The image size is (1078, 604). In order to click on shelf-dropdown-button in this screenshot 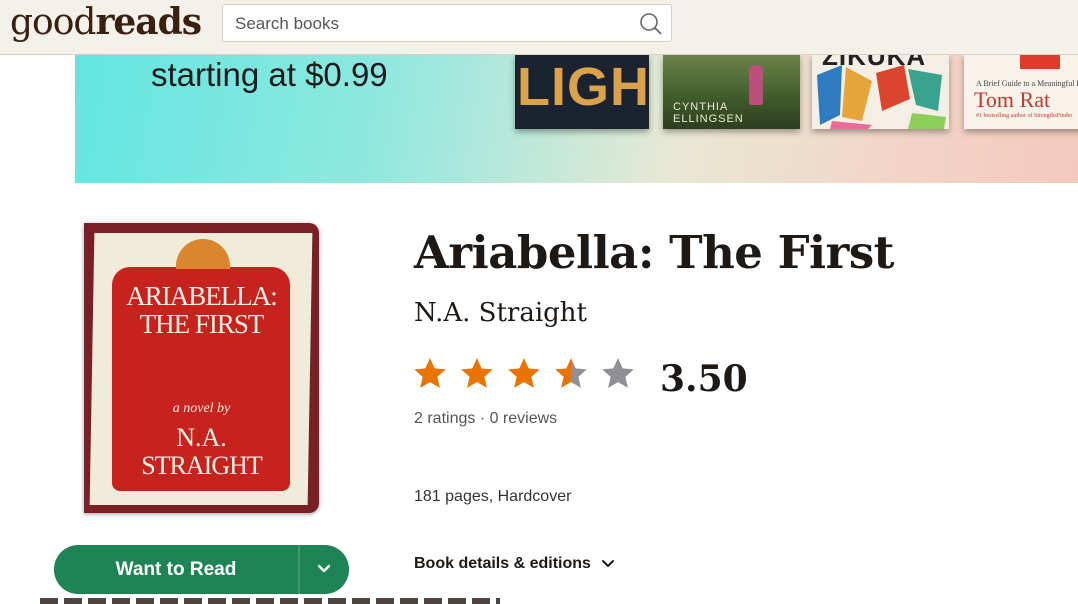, I will do `click(324, 569)`.